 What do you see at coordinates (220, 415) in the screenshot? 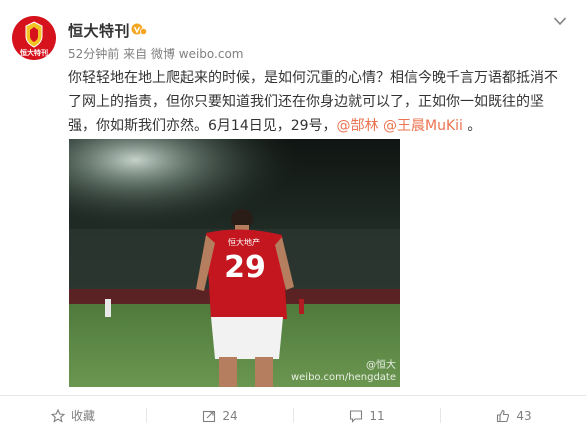
I see `repost-button: 24` at bounding box center [220, 415].